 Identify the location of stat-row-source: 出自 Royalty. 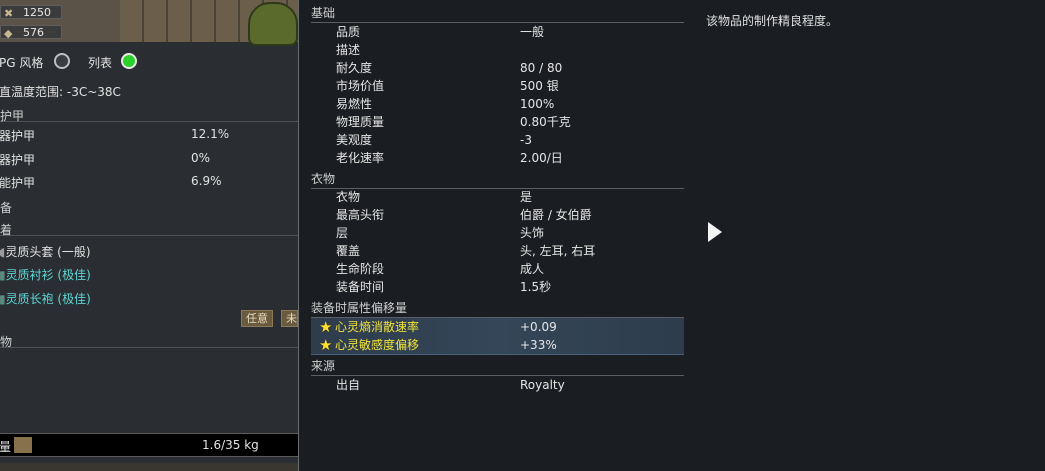
(497, 385).